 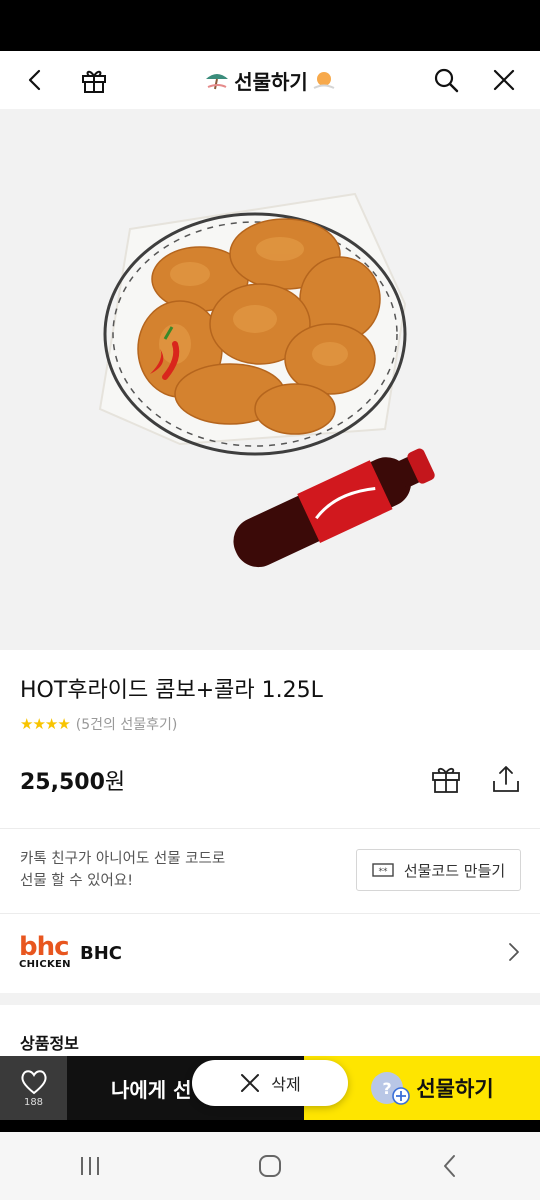 I want to click on brand-row: bhc CHICKEN BHC, so click(x=270, y=954).